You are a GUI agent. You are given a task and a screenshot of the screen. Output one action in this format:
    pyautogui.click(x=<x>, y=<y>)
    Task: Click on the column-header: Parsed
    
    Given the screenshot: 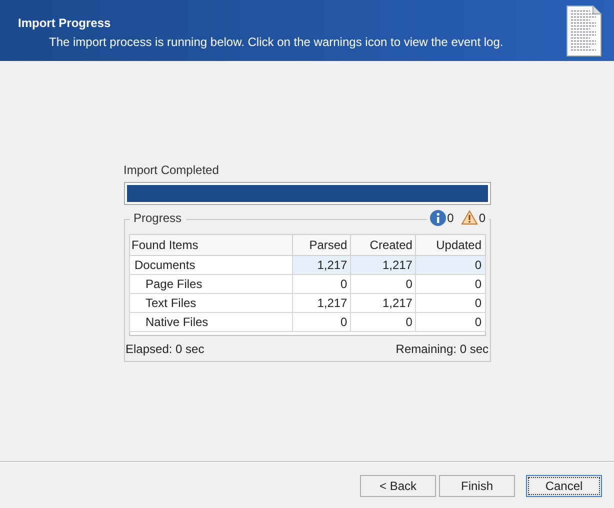 What is the action you would take?
    pyautogui.click(x=321, y=244)
    